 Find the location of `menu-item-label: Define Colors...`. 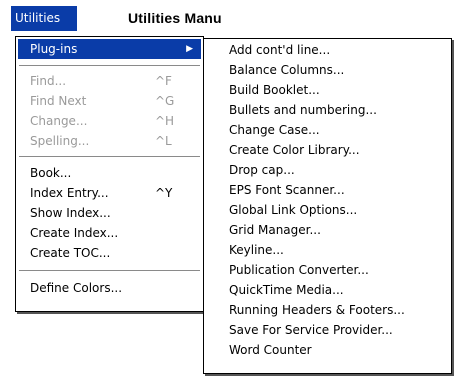

menu-item-label: Define Colors... is located at coordinates (76, 288).